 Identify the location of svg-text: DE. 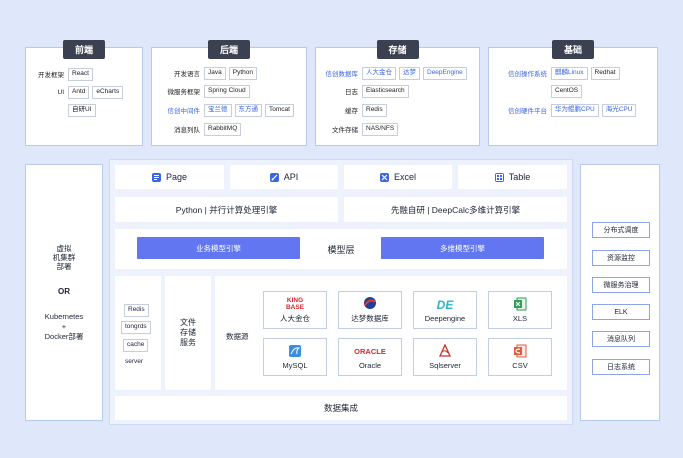
(446, 304).